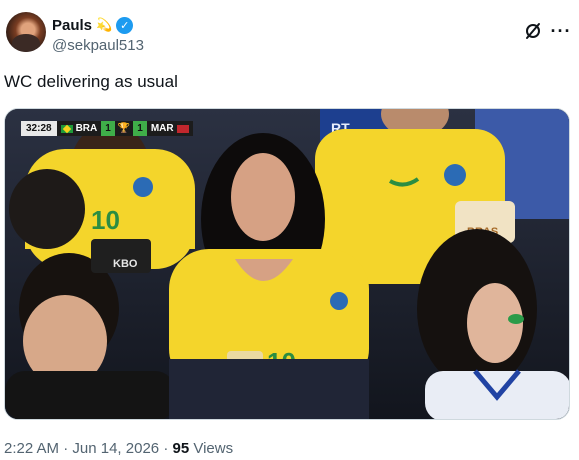 The height and width of the screenshot is (460, 579). Describe the element at coordinates (86, 128) in the screenshot. I see `home-team-label: BRA` at that location.